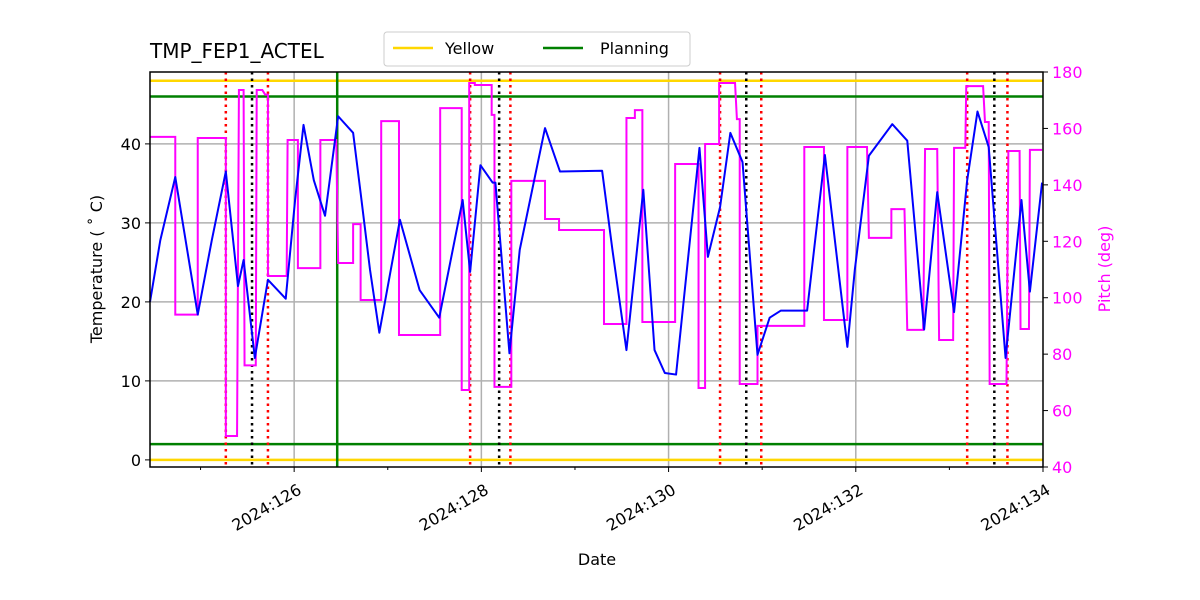 This screenshot has width=1200, height=600. Describe the element at coordinates (267, 507) in the screenshot. I see `x-tick-label: 2024:126` at that location.